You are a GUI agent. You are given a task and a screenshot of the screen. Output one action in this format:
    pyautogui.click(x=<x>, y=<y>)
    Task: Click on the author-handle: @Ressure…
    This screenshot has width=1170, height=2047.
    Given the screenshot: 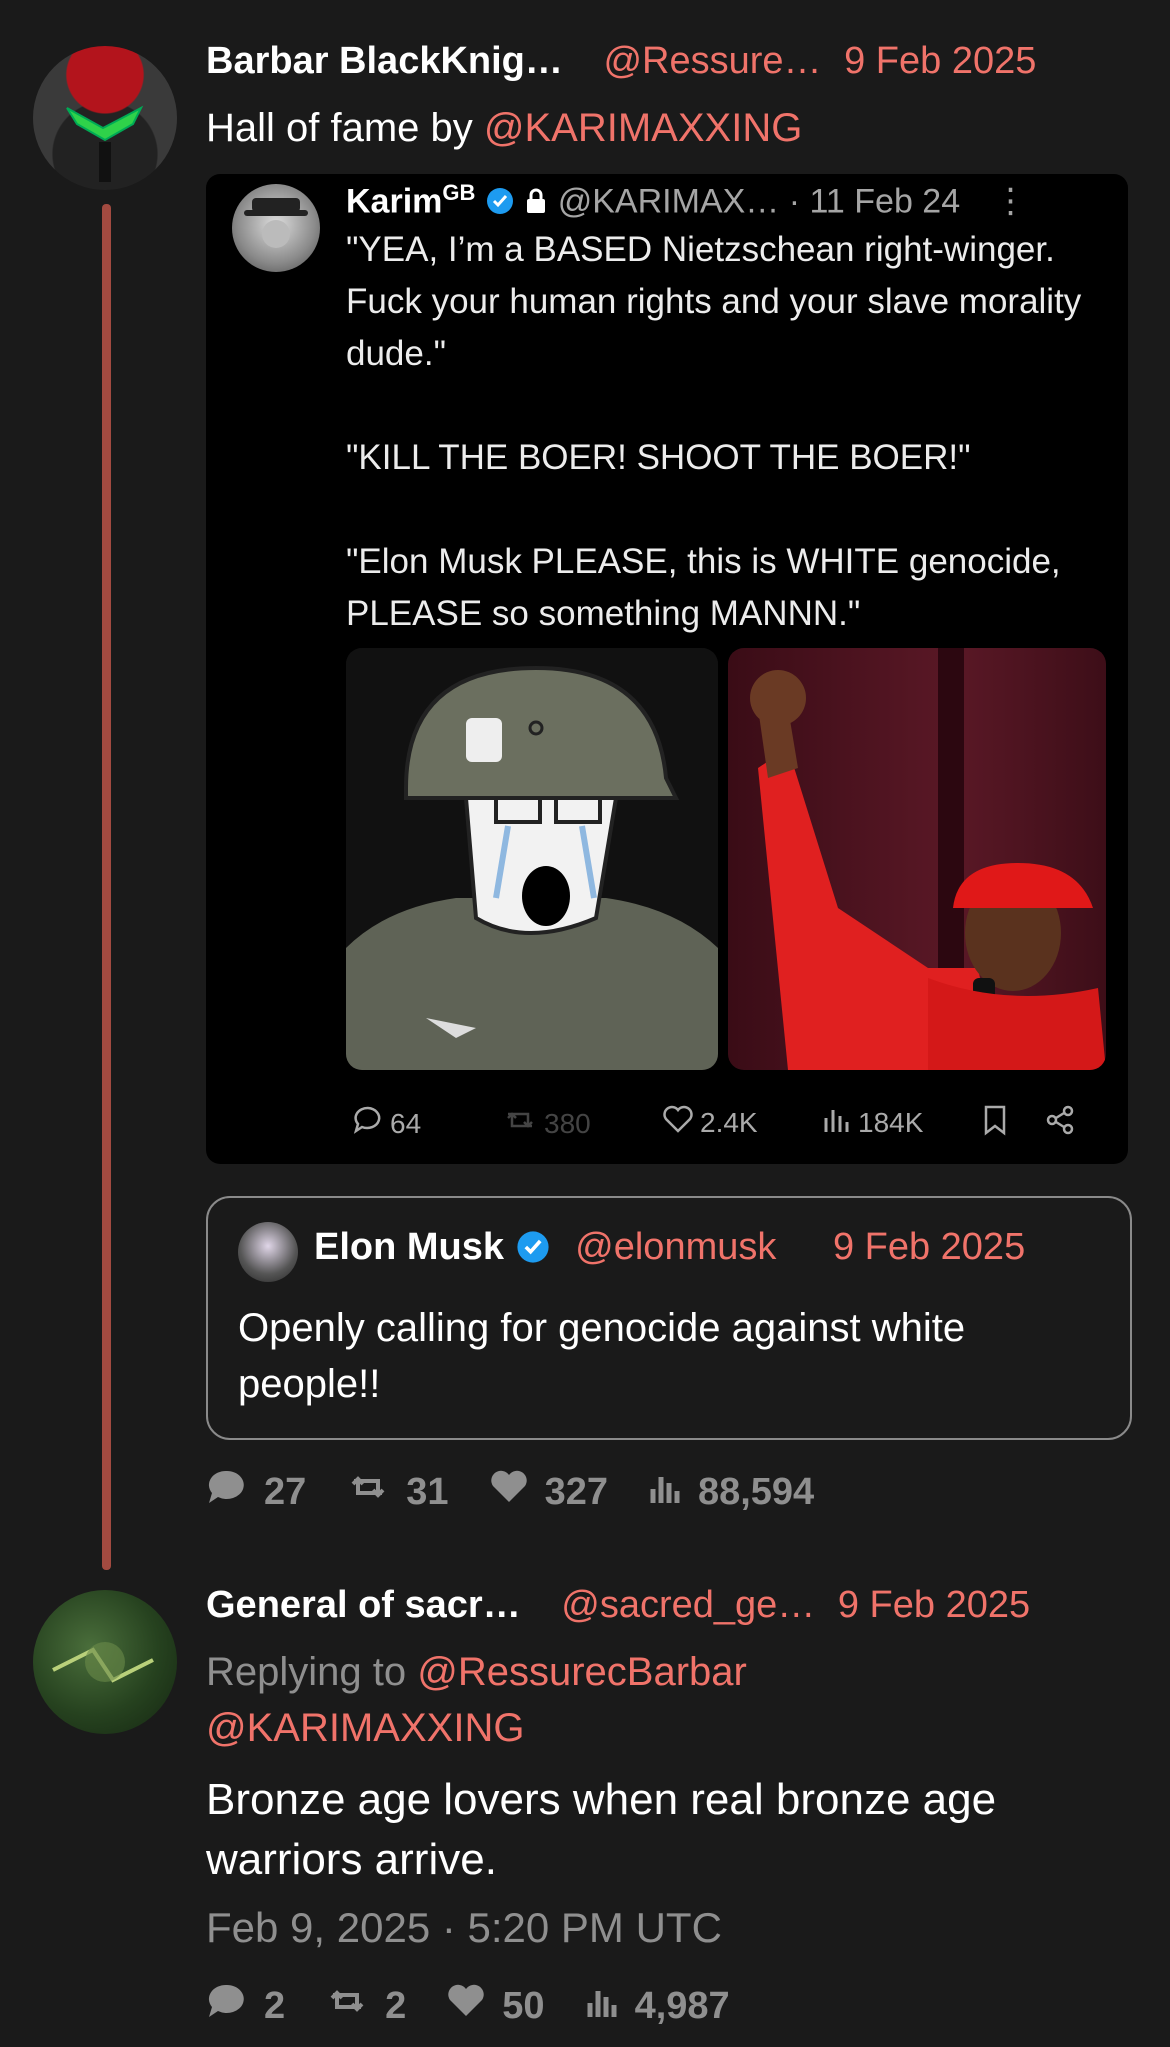 What is the action you would take?
    pyautogui.click(x=712, y=61)
    